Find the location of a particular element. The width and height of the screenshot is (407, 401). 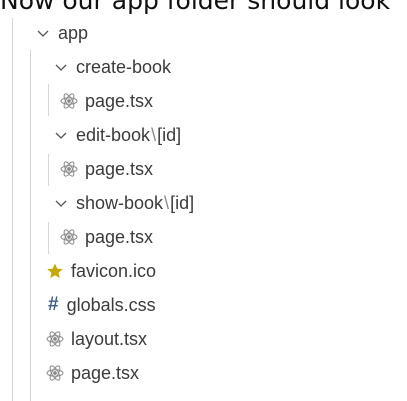

file-edit-book-page: page.tsx is located at coordinates (76, 169).